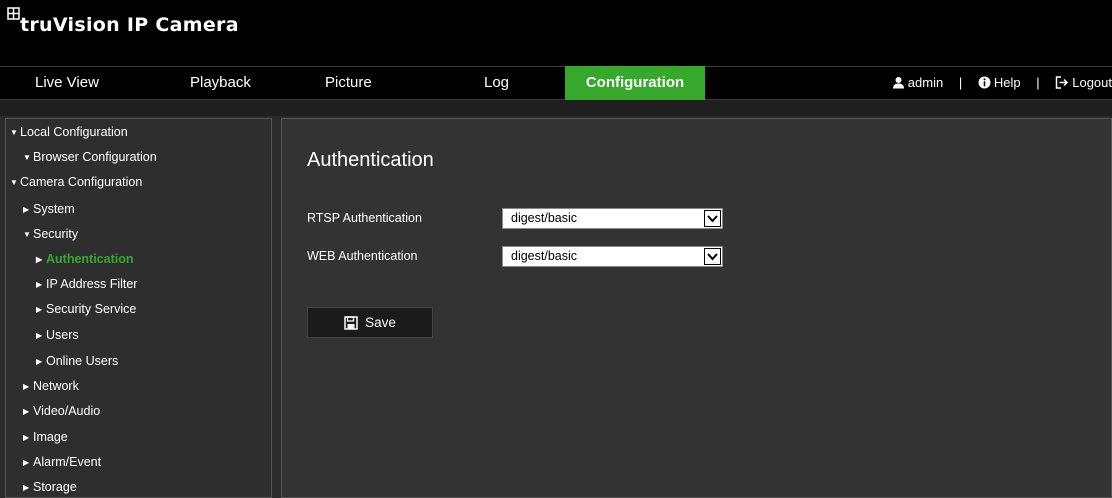  Describe the element at coordinates (364, 218) in the screenshot. I see `rtsp-auth-label: RTSP Authentication` at that location.